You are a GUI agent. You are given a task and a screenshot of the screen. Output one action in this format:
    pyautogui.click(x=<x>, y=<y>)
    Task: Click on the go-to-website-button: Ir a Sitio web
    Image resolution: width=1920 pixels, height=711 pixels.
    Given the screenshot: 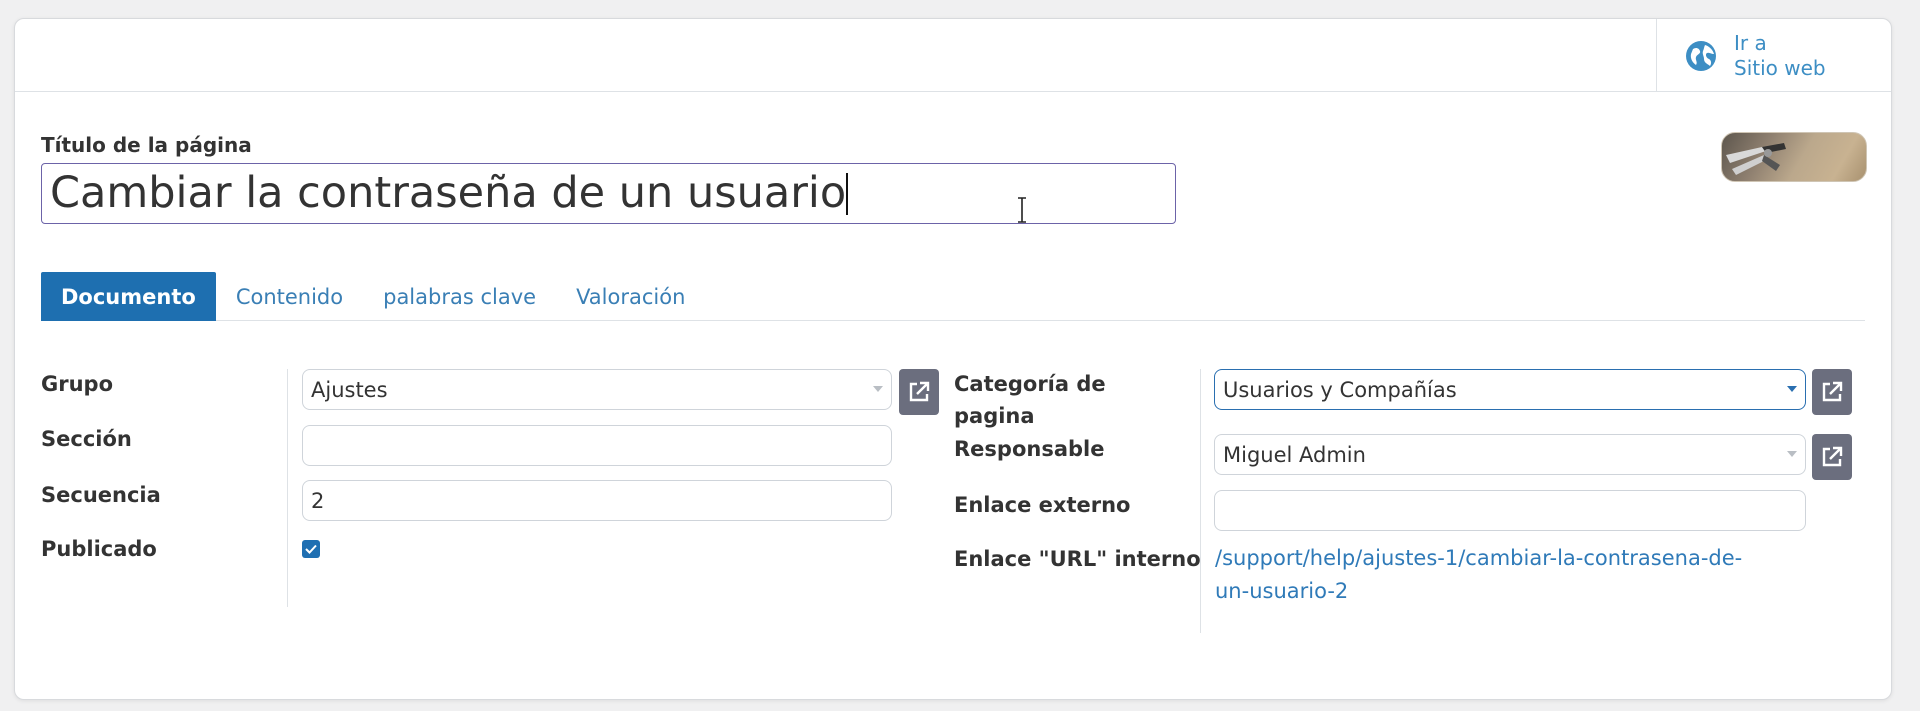 What is the action you would take?
    pyautogui.click(x=1773, y=55)
    